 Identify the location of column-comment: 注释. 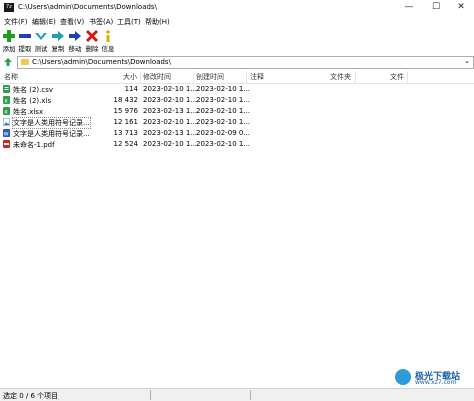
(257, 77).